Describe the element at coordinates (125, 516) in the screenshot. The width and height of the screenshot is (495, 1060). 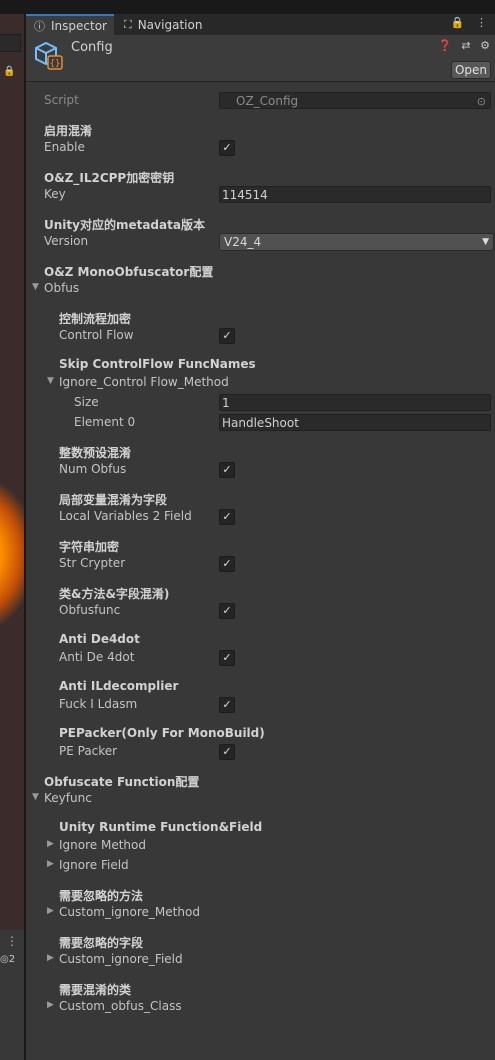
I see `local-vars-label: Local Variables 2 Field` at that location.